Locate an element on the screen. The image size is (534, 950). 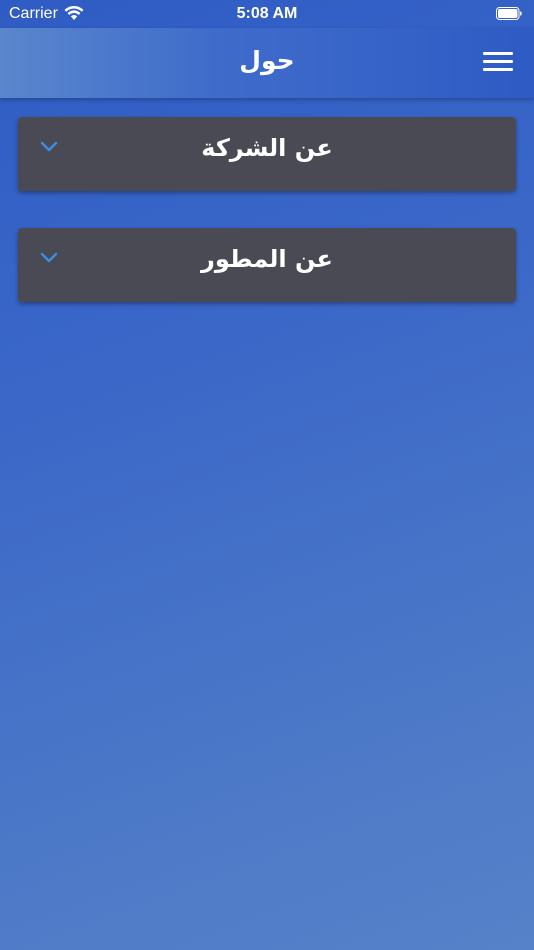
accordion-about-developer: عن المطور is located at coordinates (267, 265).